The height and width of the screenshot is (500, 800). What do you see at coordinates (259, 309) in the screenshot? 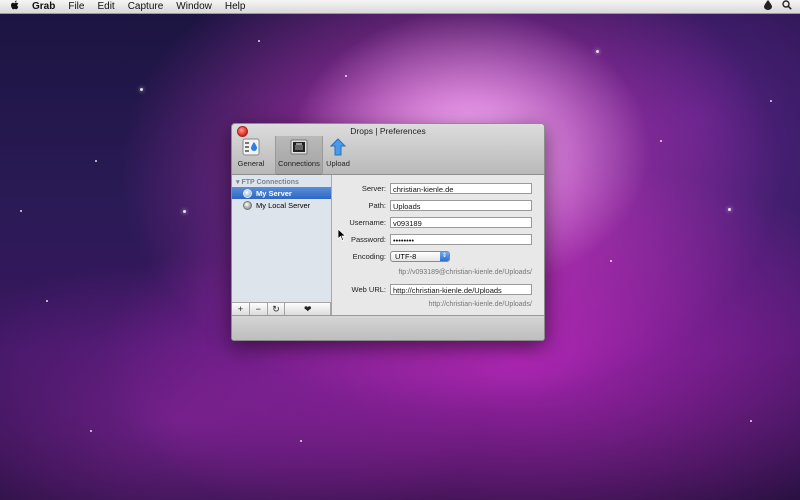
I see `remove-connection-button: −` at bounding box center [259, 309].